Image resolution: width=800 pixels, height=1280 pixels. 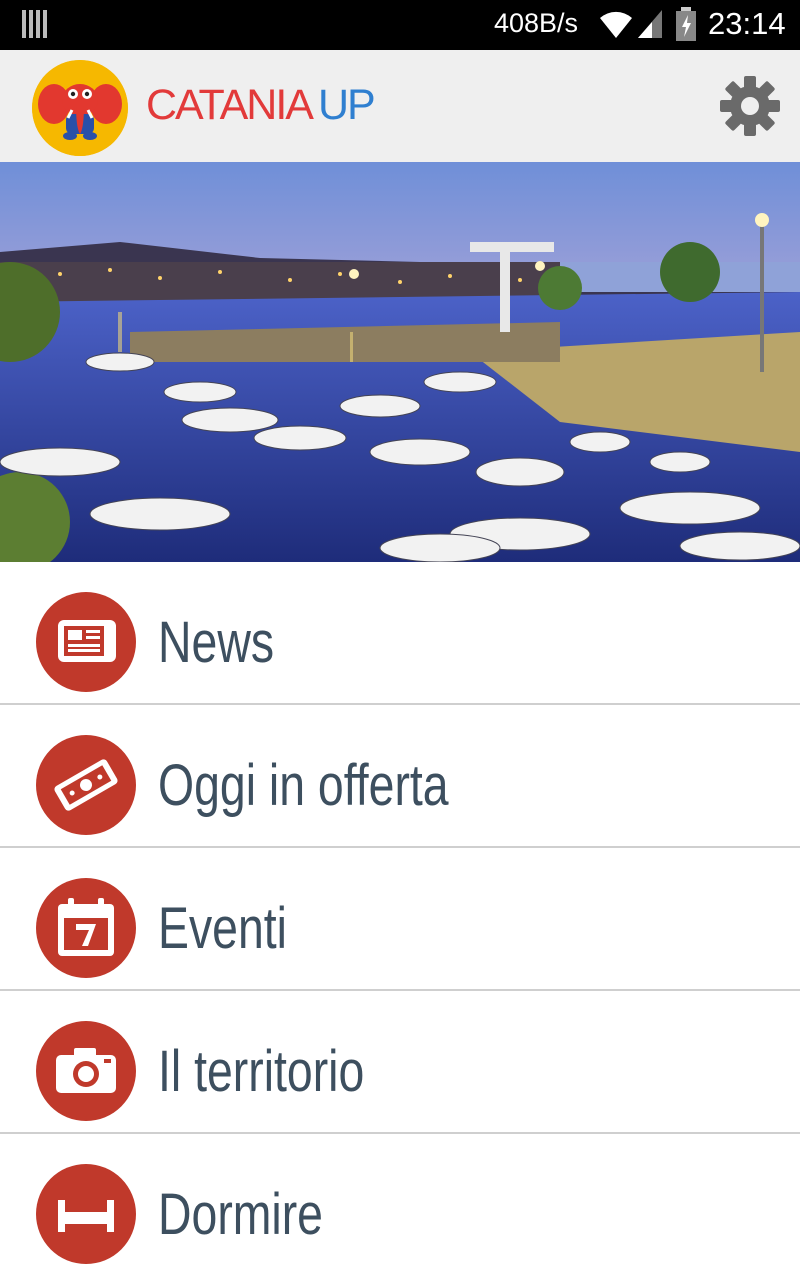 What do you see at coordinates (750, 106) in the screenshot?
I see `gear-icon` at bounding box center [750, 106].